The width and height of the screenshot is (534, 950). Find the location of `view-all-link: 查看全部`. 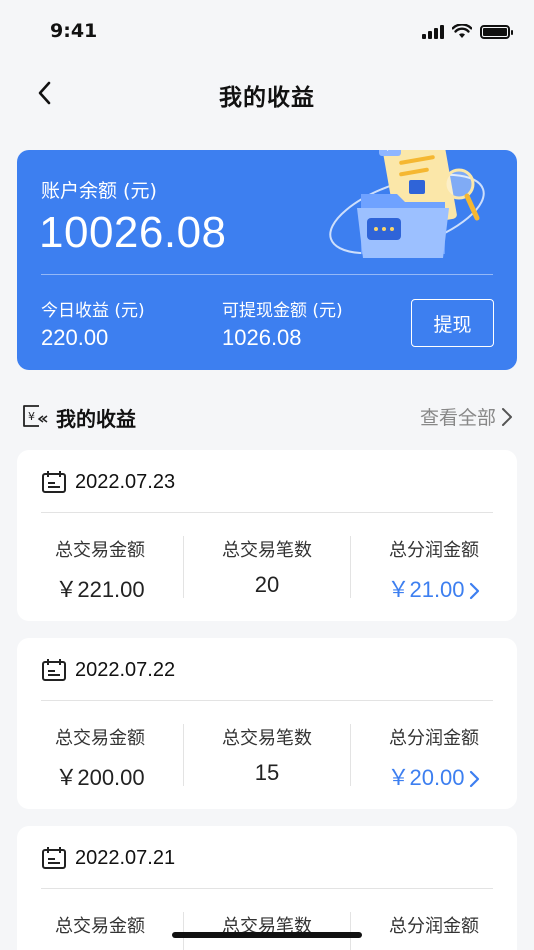

view-all-link: 查看全部 is located at coordinates (467, 416).